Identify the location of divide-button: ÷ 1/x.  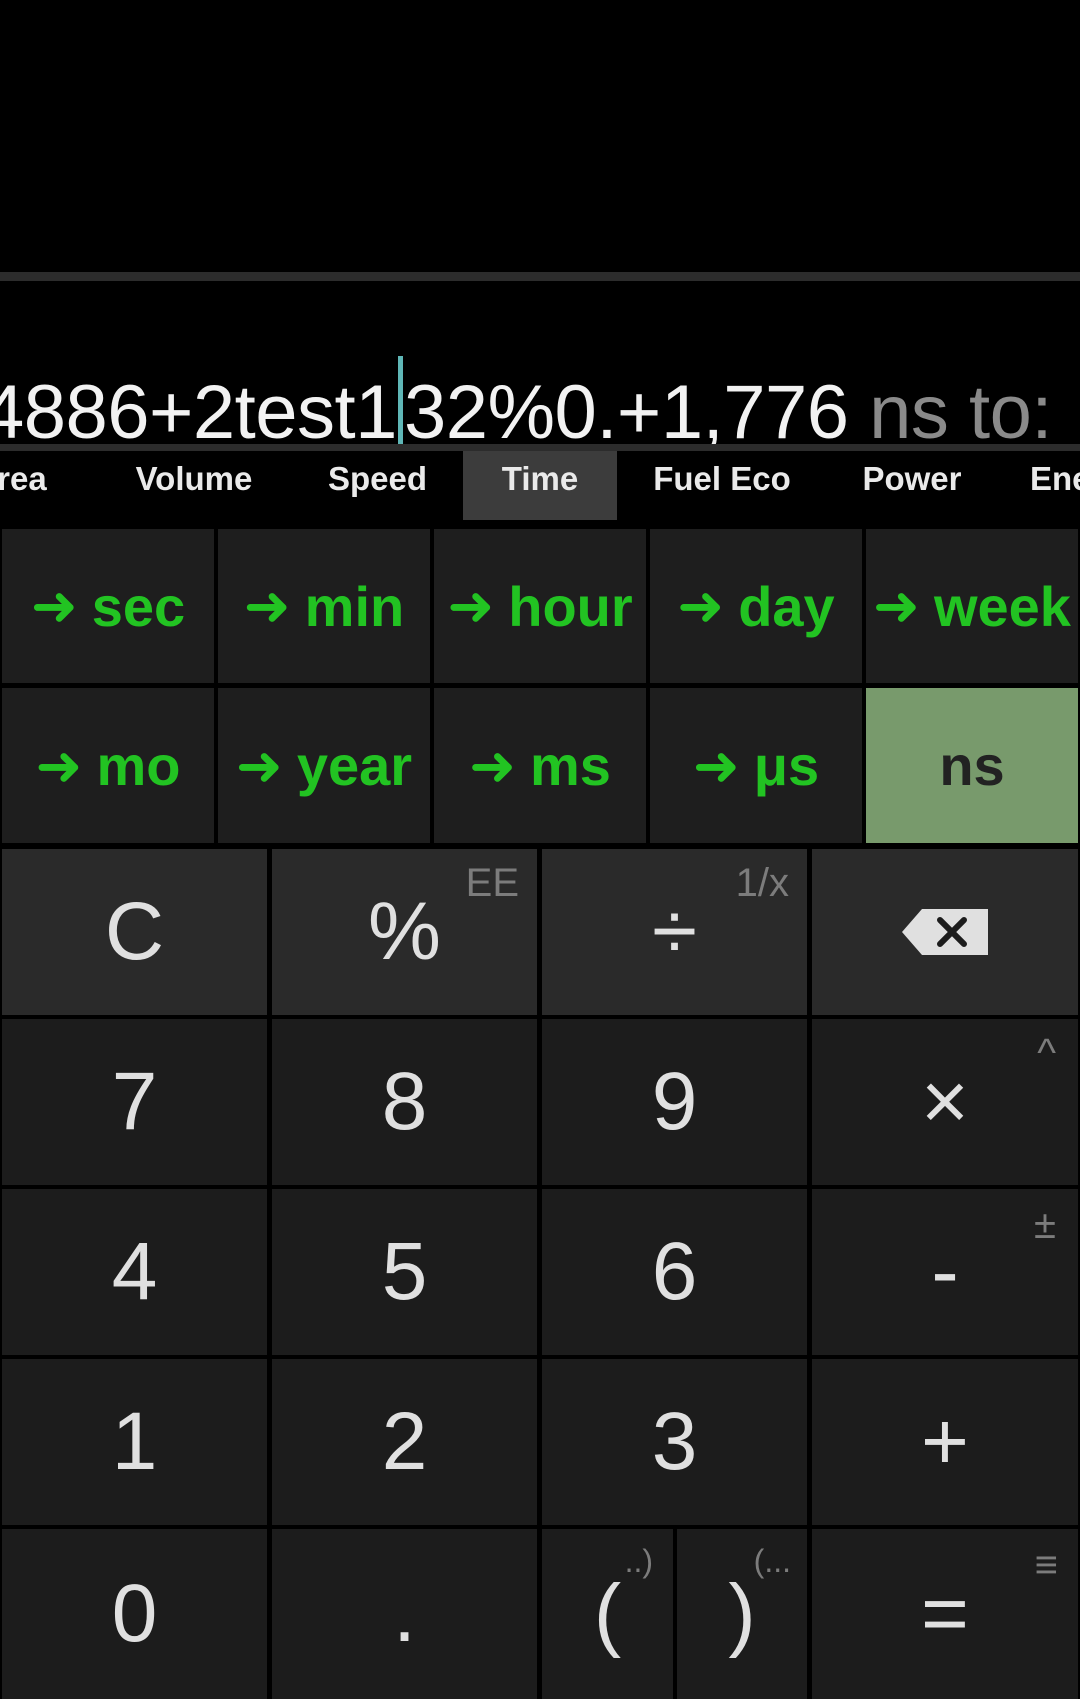
(674, 932).